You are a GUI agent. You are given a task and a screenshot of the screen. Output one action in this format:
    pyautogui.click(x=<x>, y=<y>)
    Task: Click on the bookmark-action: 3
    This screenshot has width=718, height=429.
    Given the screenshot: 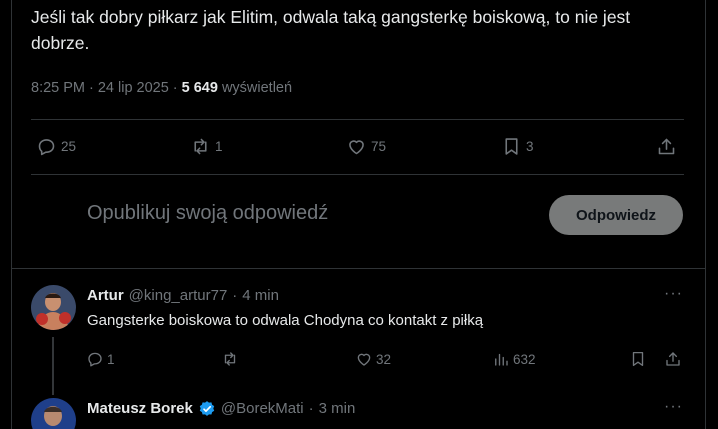 What is the action you would take?
    pyautogui.click(x=517, y=146)
    